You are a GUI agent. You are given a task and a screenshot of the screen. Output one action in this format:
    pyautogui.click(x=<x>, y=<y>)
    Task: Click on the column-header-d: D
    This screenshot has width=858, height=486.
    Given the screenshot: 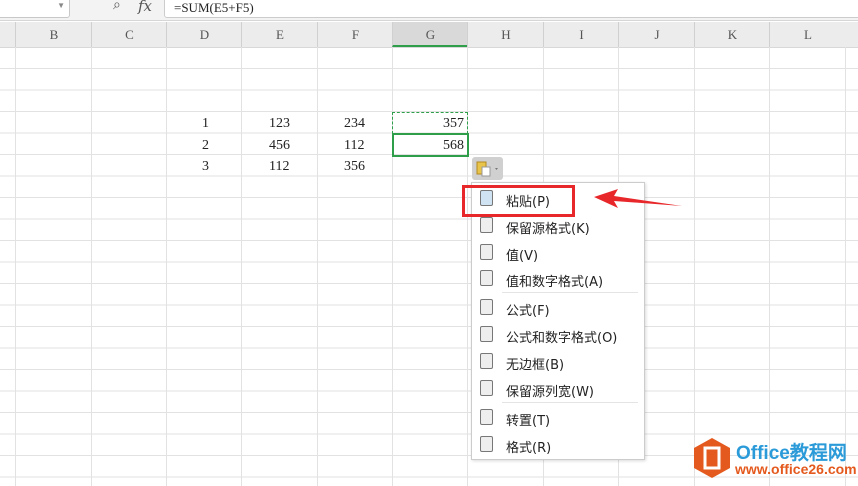 What is the action you would take?
    pyautogui.click(x=204, y=34)
    